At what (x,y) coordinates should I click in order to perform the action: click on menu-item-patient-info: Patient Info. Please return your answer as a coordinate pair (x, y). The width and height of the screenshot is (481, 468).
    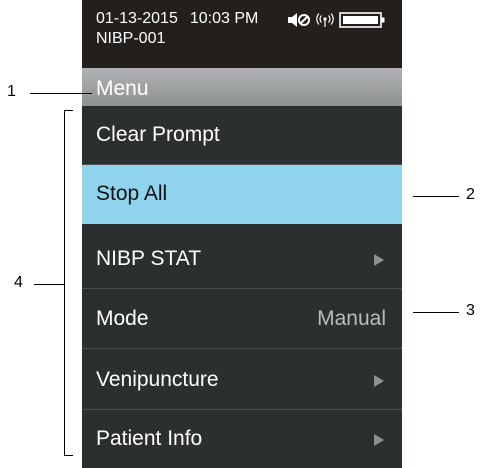
    Looking at the image, I should click on (242, 439).